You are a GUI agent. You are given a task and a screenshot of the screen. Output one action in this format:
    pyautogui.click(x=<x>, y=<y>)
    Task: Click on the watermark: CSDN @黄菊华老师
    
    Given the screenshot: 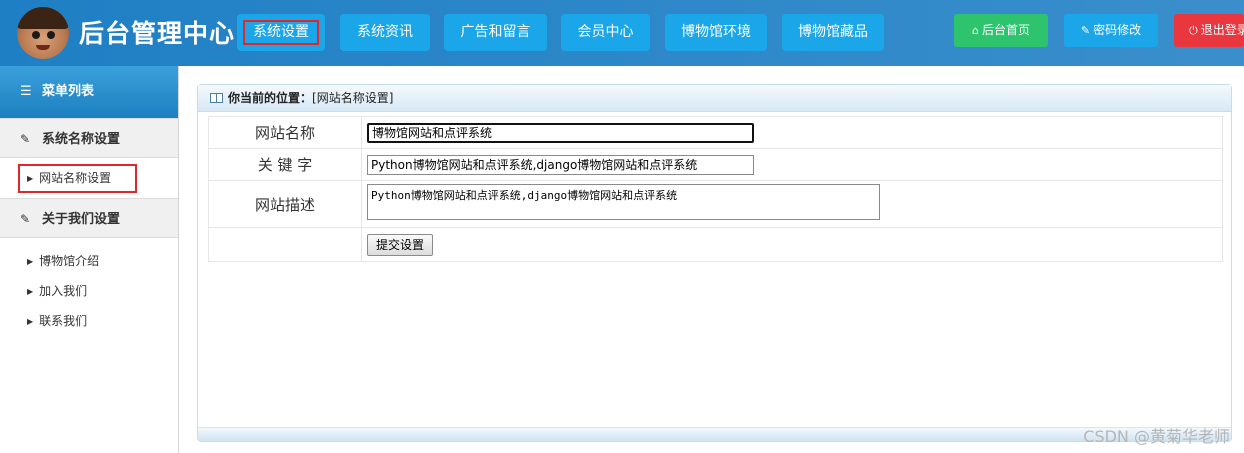 What is the action you would take?
    pyautogui.click(x=1156, y=436)
    